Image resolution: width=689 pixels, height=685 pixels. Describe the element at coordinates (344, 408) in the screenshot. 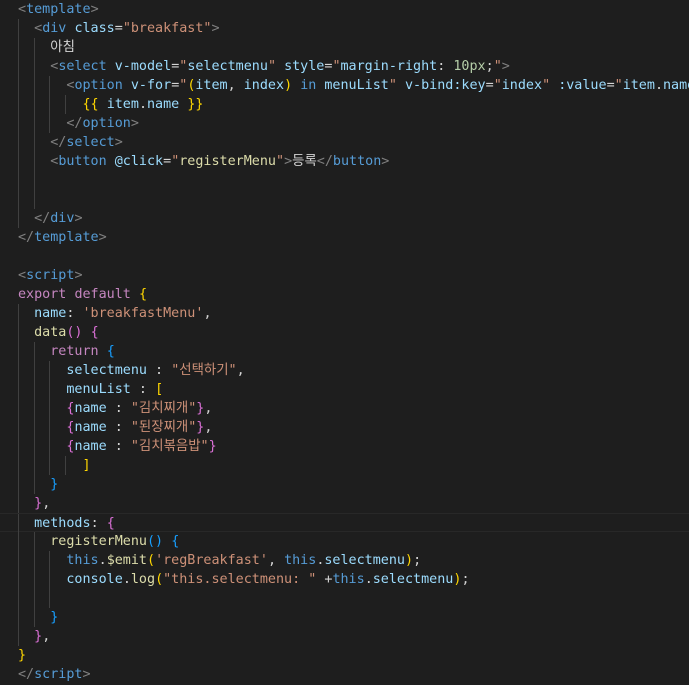

I see `code-line: {name : "김치찌개"},` at that location.